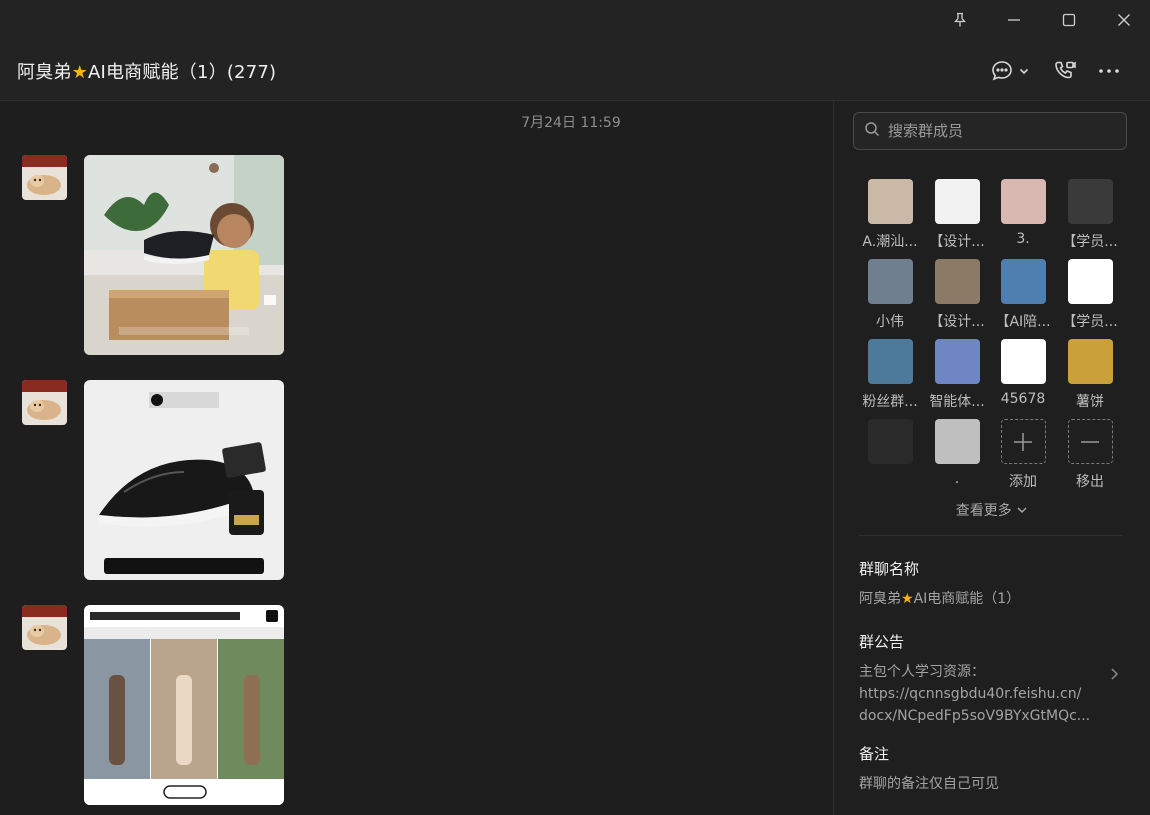 This screenshot has height=815, width=1150. I want to click on add-member-button: 添加, so click(1023, 455).